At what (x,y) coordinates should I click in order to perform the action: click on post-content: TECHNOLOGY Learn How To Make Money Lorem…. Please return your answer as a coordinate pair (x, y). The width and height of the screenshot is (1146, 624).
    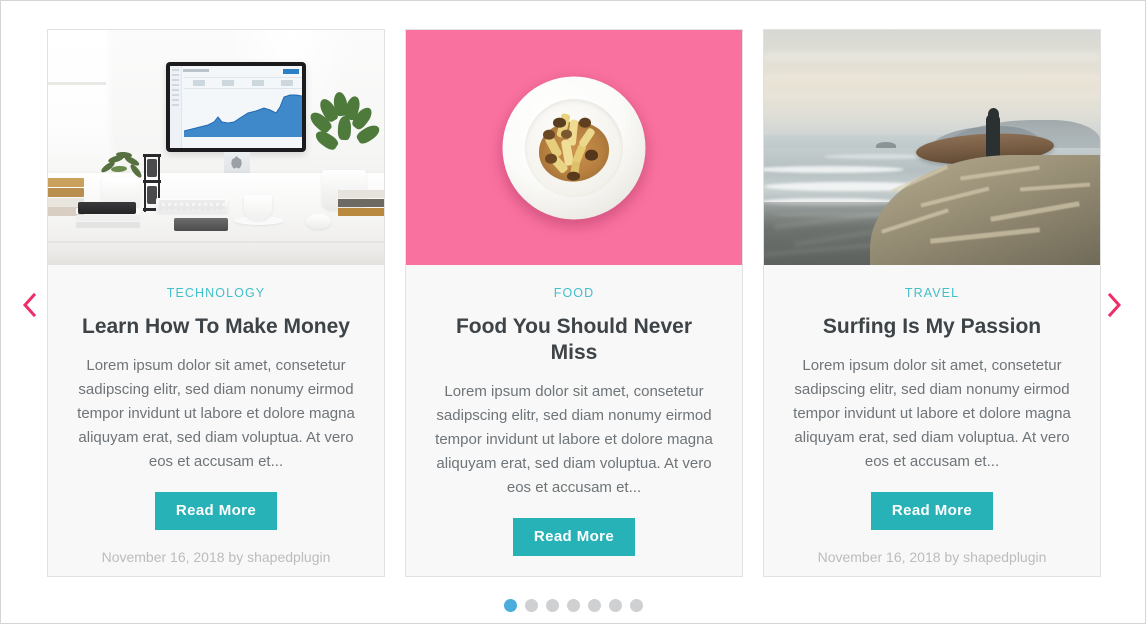
    Looking at the image, I should click on (216, 420).